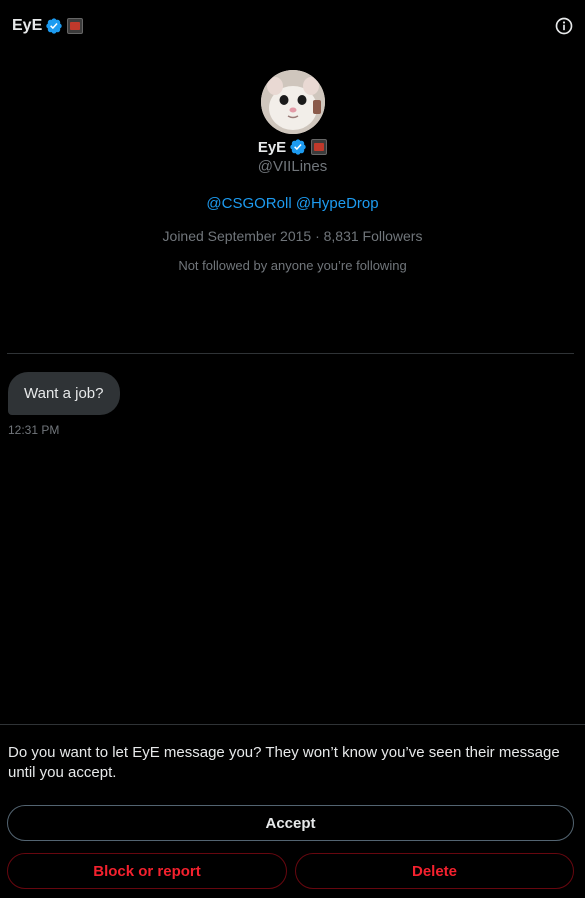 This screenshot has width=585, height=898. I want to click on profile-meta: Joined September 2015 · 8,831 Followers, so click(292, 236).